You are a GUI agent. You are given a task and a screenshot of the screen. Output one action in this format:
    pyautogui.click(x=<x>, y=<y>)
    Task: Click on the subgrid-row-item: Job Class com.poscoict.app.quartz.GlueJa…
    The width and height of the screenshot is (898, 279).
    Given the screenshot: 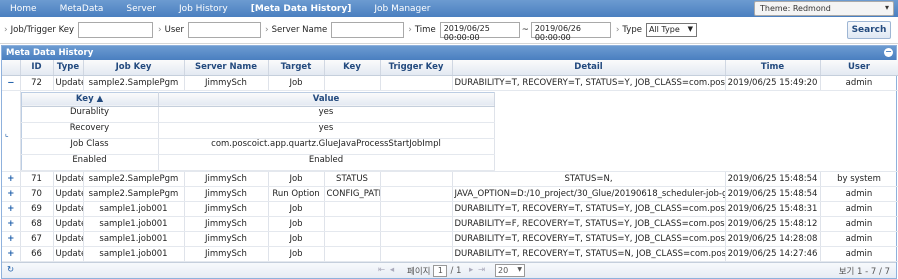 What is the action you would take?
    pyautogui.click(x=258, y=146)
    